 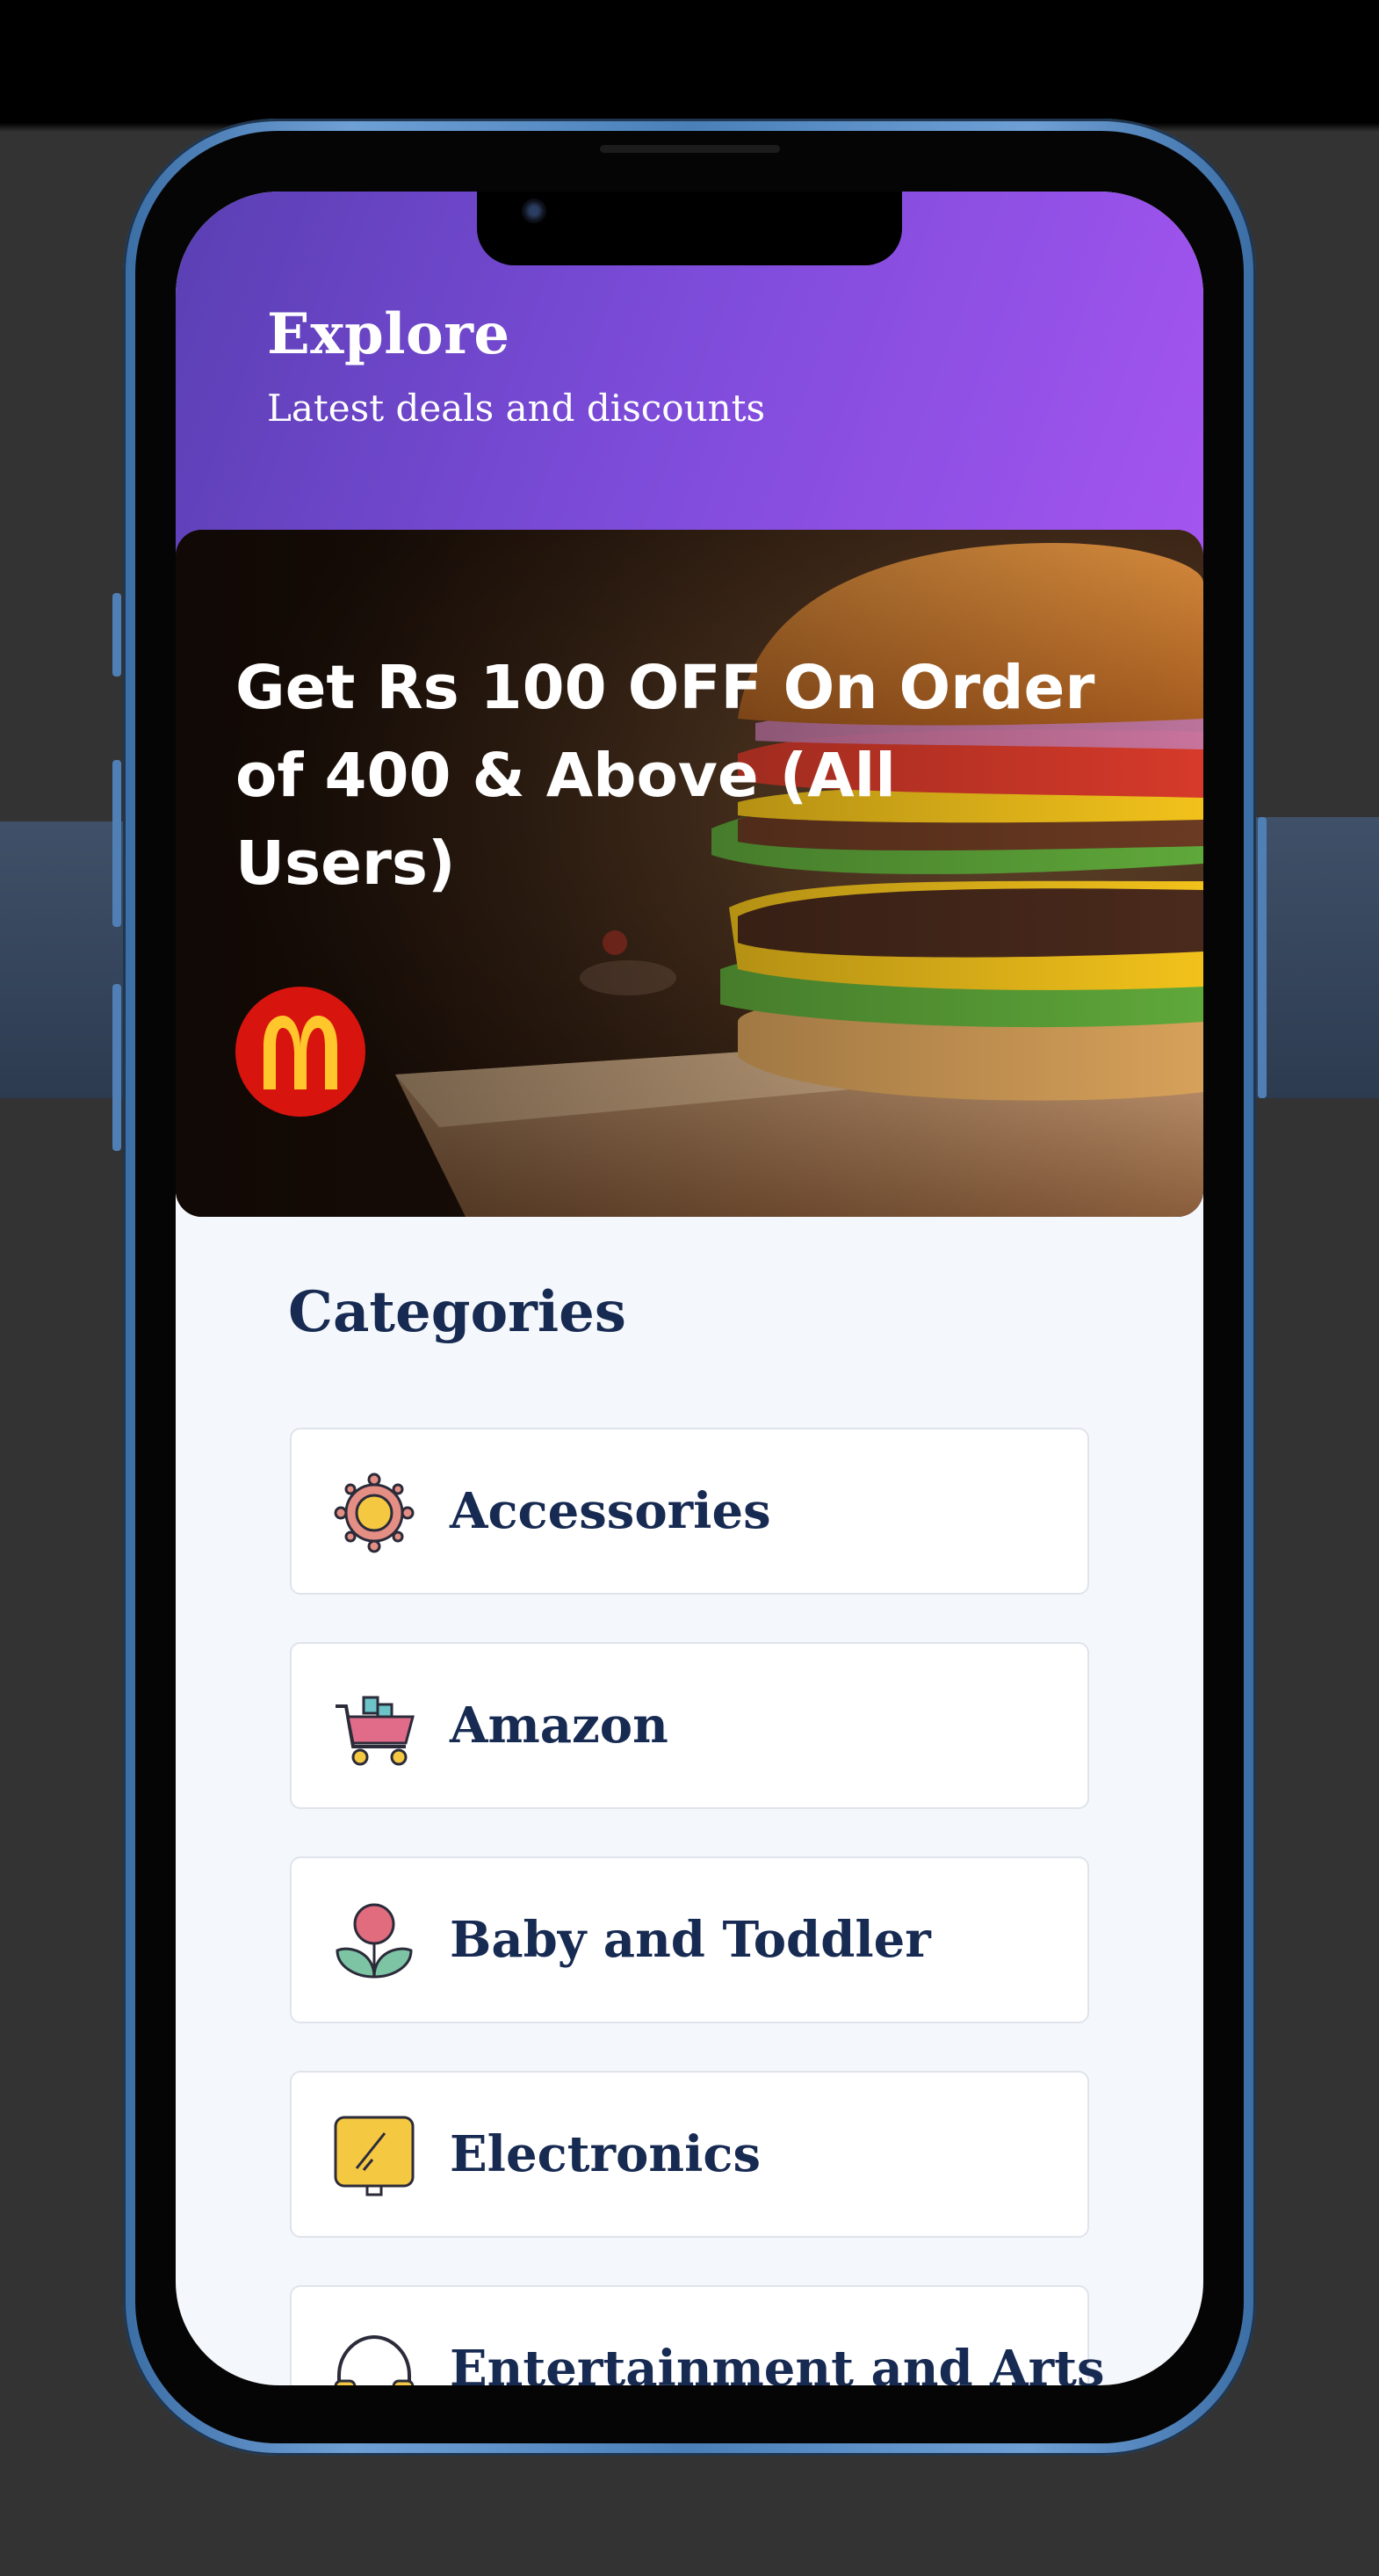 I want to click on golden-arches-icon, so click(x=300, y=1052).